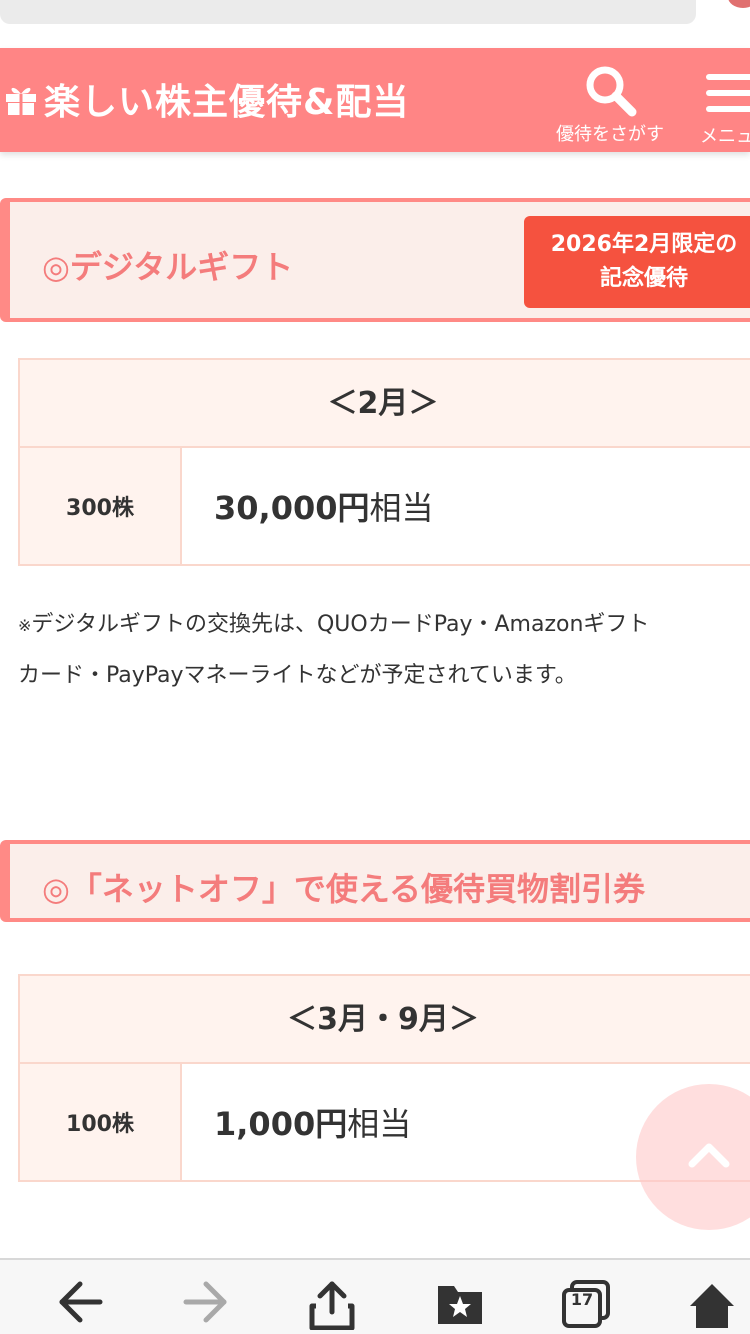 The height and width of the screenshot is (1334, 750). Describe the element at coordinates (466, 506) in the screenshot. I see `value-cell: 30,000円 相当` at that location.